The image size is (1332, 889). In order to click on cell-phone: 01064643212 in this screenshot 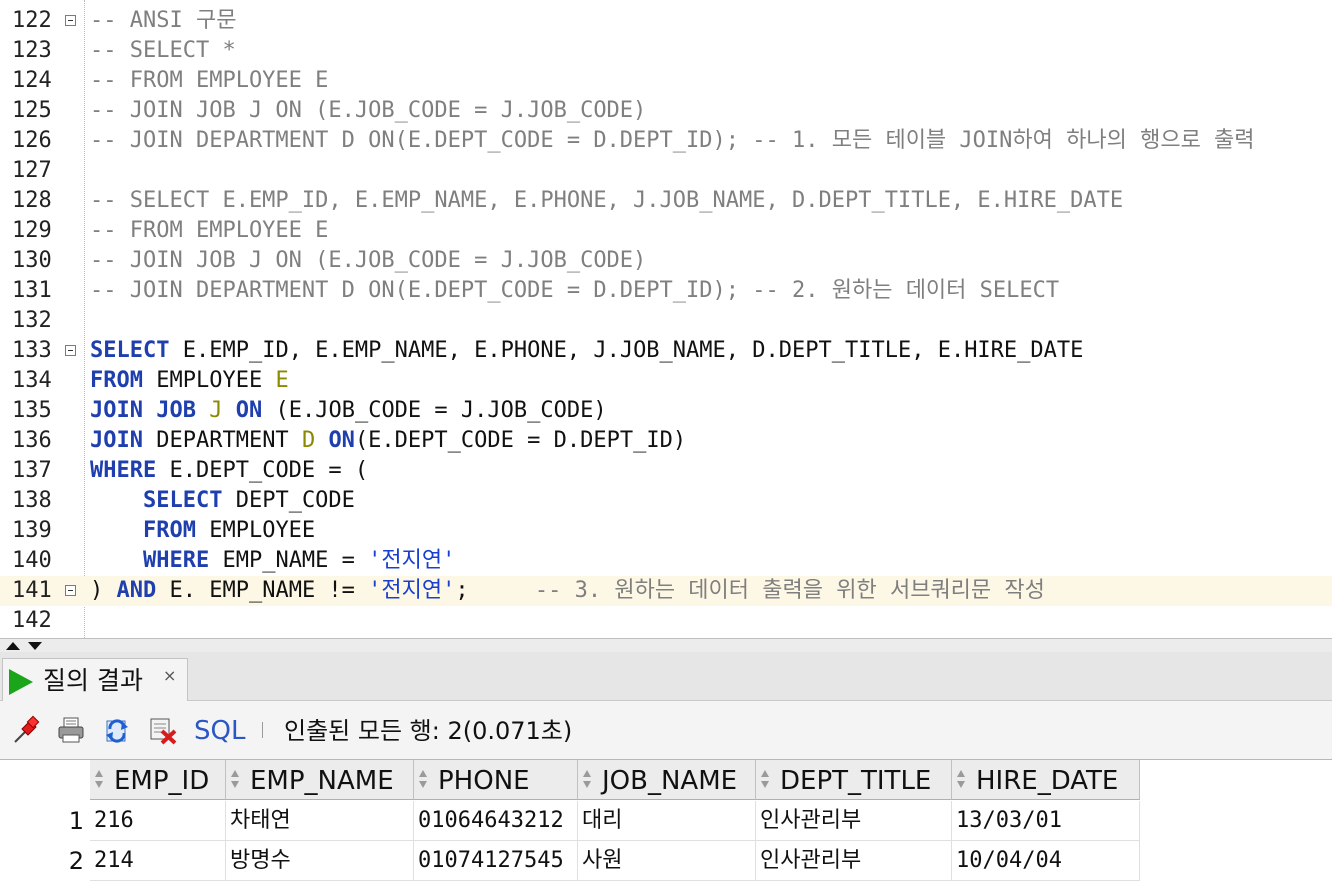, I will do `click(496, 821)`.